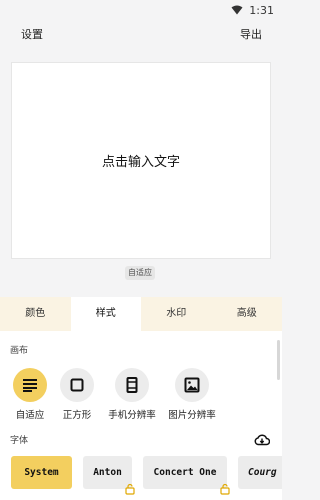  What do you see at coordinates (247, 314) in the screenshot?
I see `tab-advanced: 高级` at bounding box center [247, 314].